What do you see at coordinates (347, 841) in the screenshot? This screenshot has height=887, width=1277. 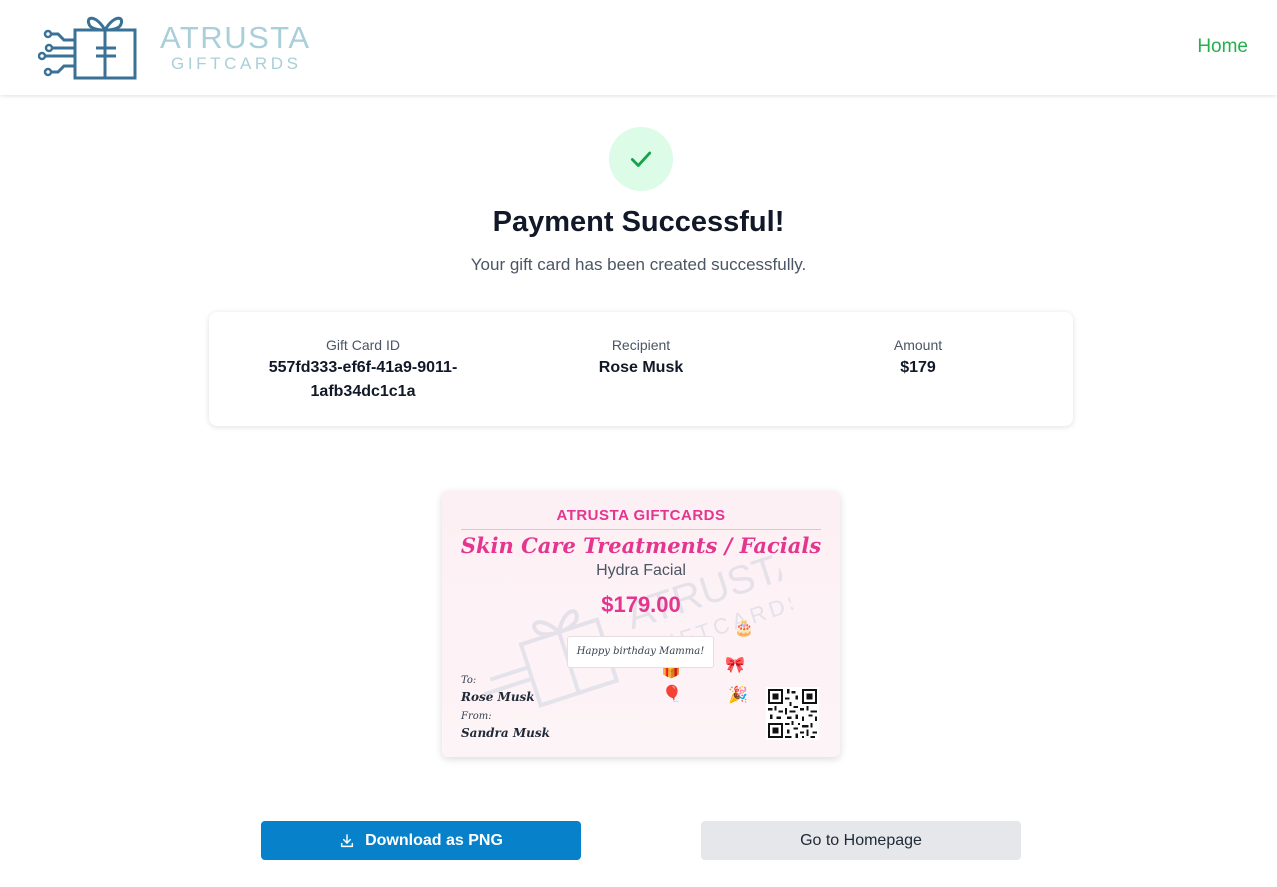 I see `download-icon` at bounding box center [347, 841].